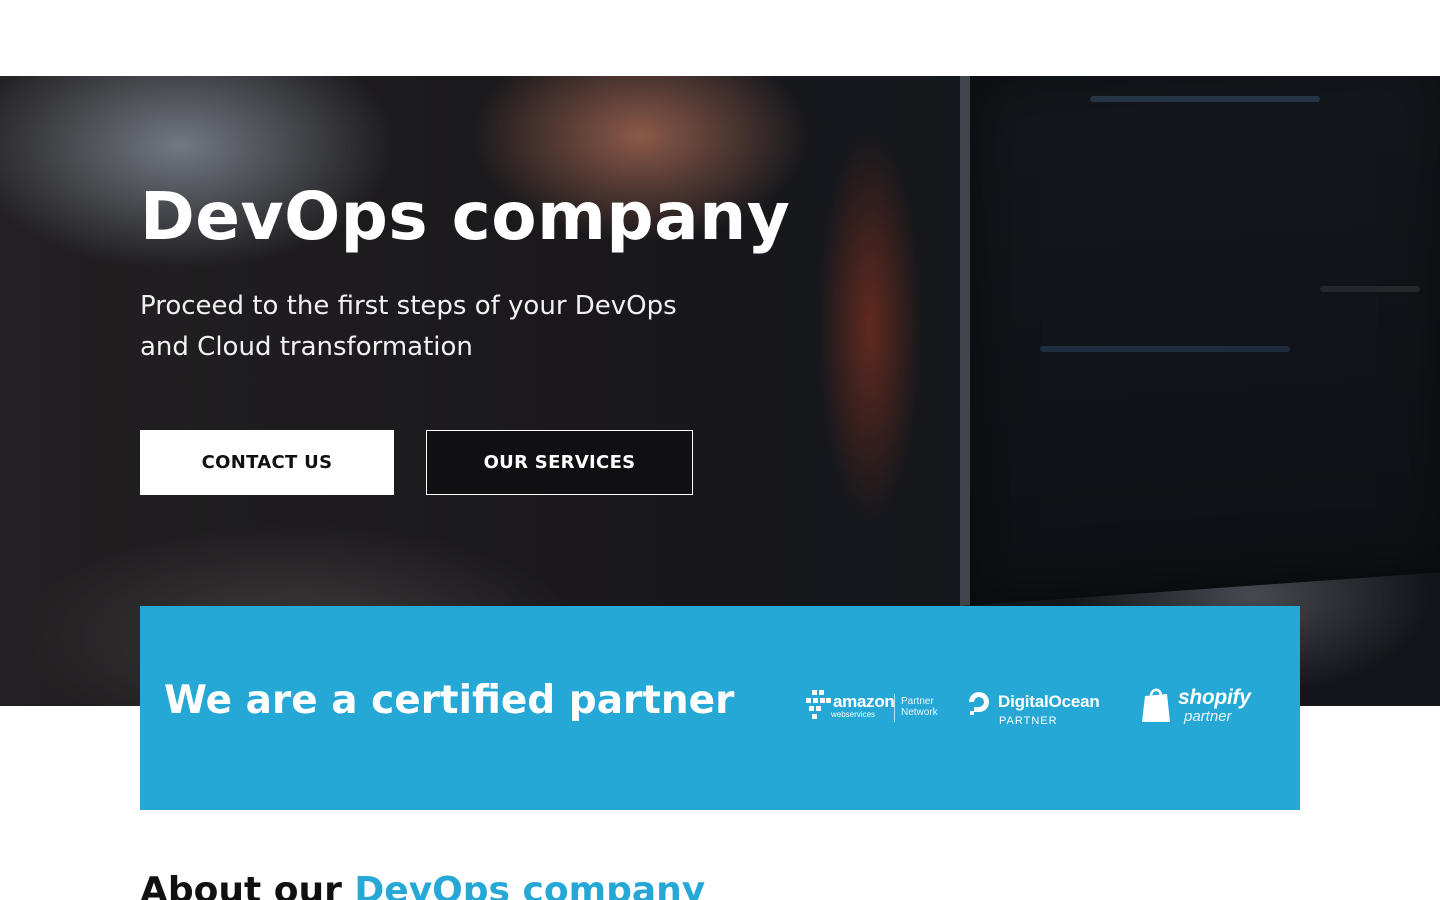  What do you see at coordinates (720, 38) in the screenshot?
I see `top-header` at bounding box center [720, 38].